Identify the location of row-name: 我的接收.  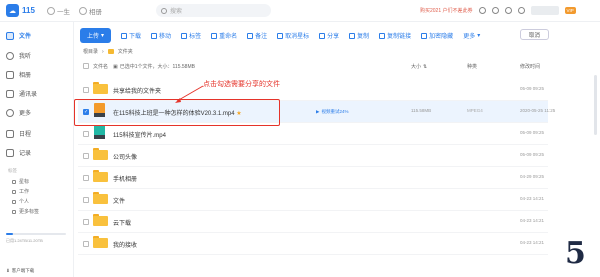
(125, 244).